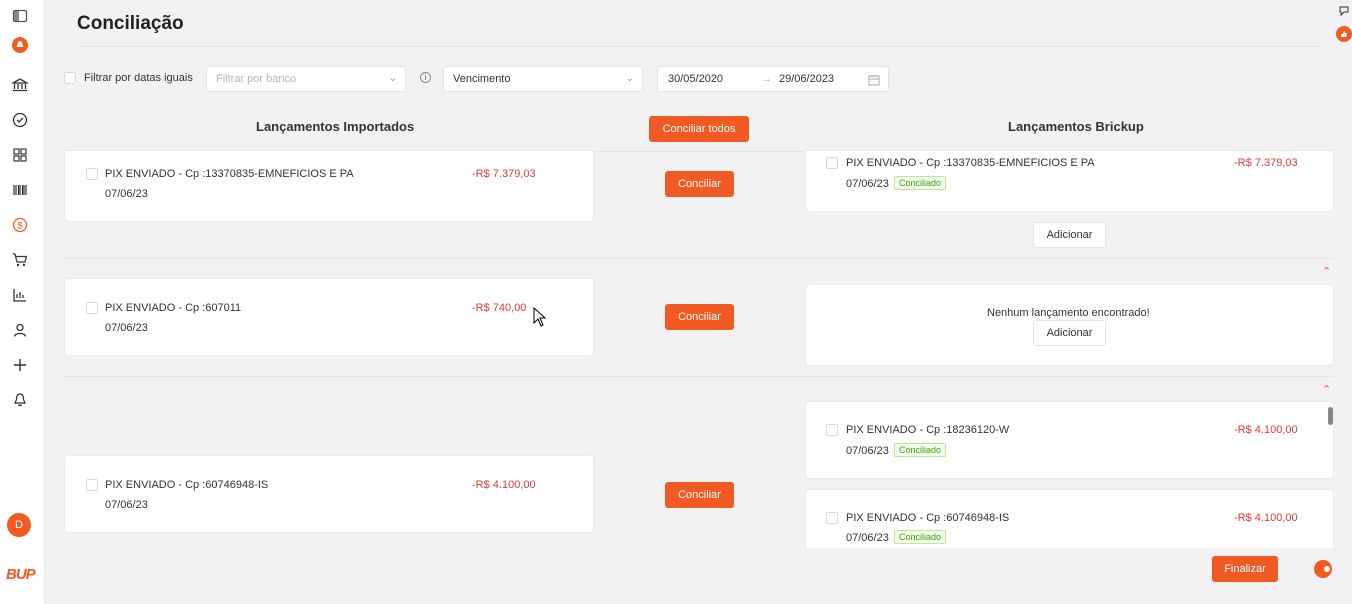  Describe the element at coordinates (1344, 34) in the screenshot. I see `like-icon` at that location.